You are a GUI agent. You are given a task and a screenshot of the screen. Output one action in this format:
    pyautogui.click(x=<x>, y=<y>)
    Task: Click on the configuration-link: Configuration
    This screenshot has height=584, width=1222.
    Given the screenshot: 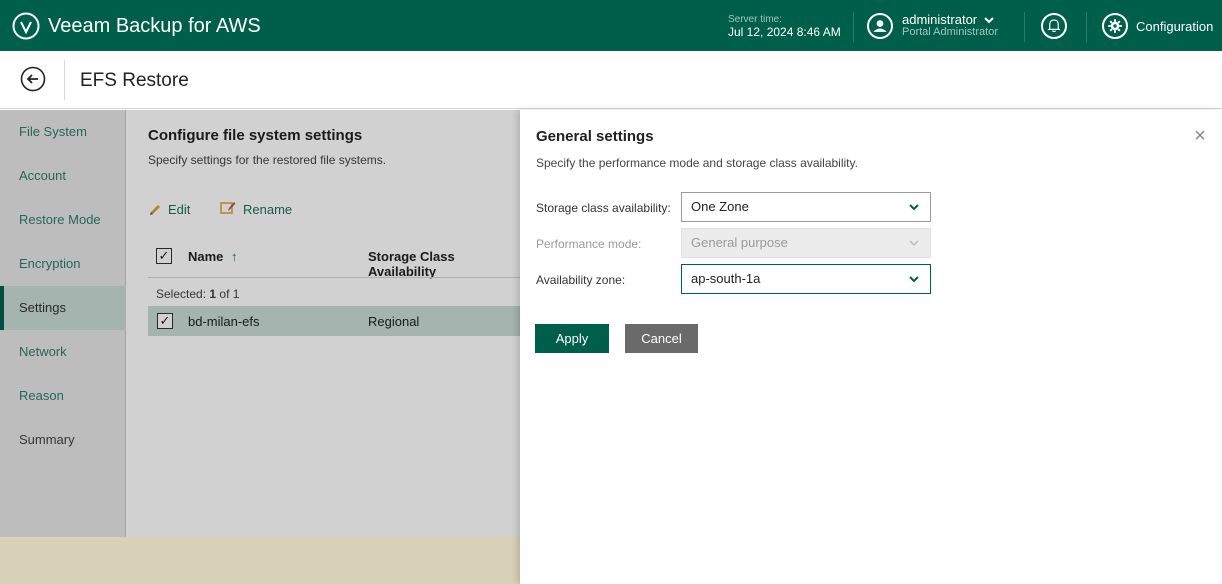 What is the action you would take?
    pyautogui.click(x=1174, y=26)
    